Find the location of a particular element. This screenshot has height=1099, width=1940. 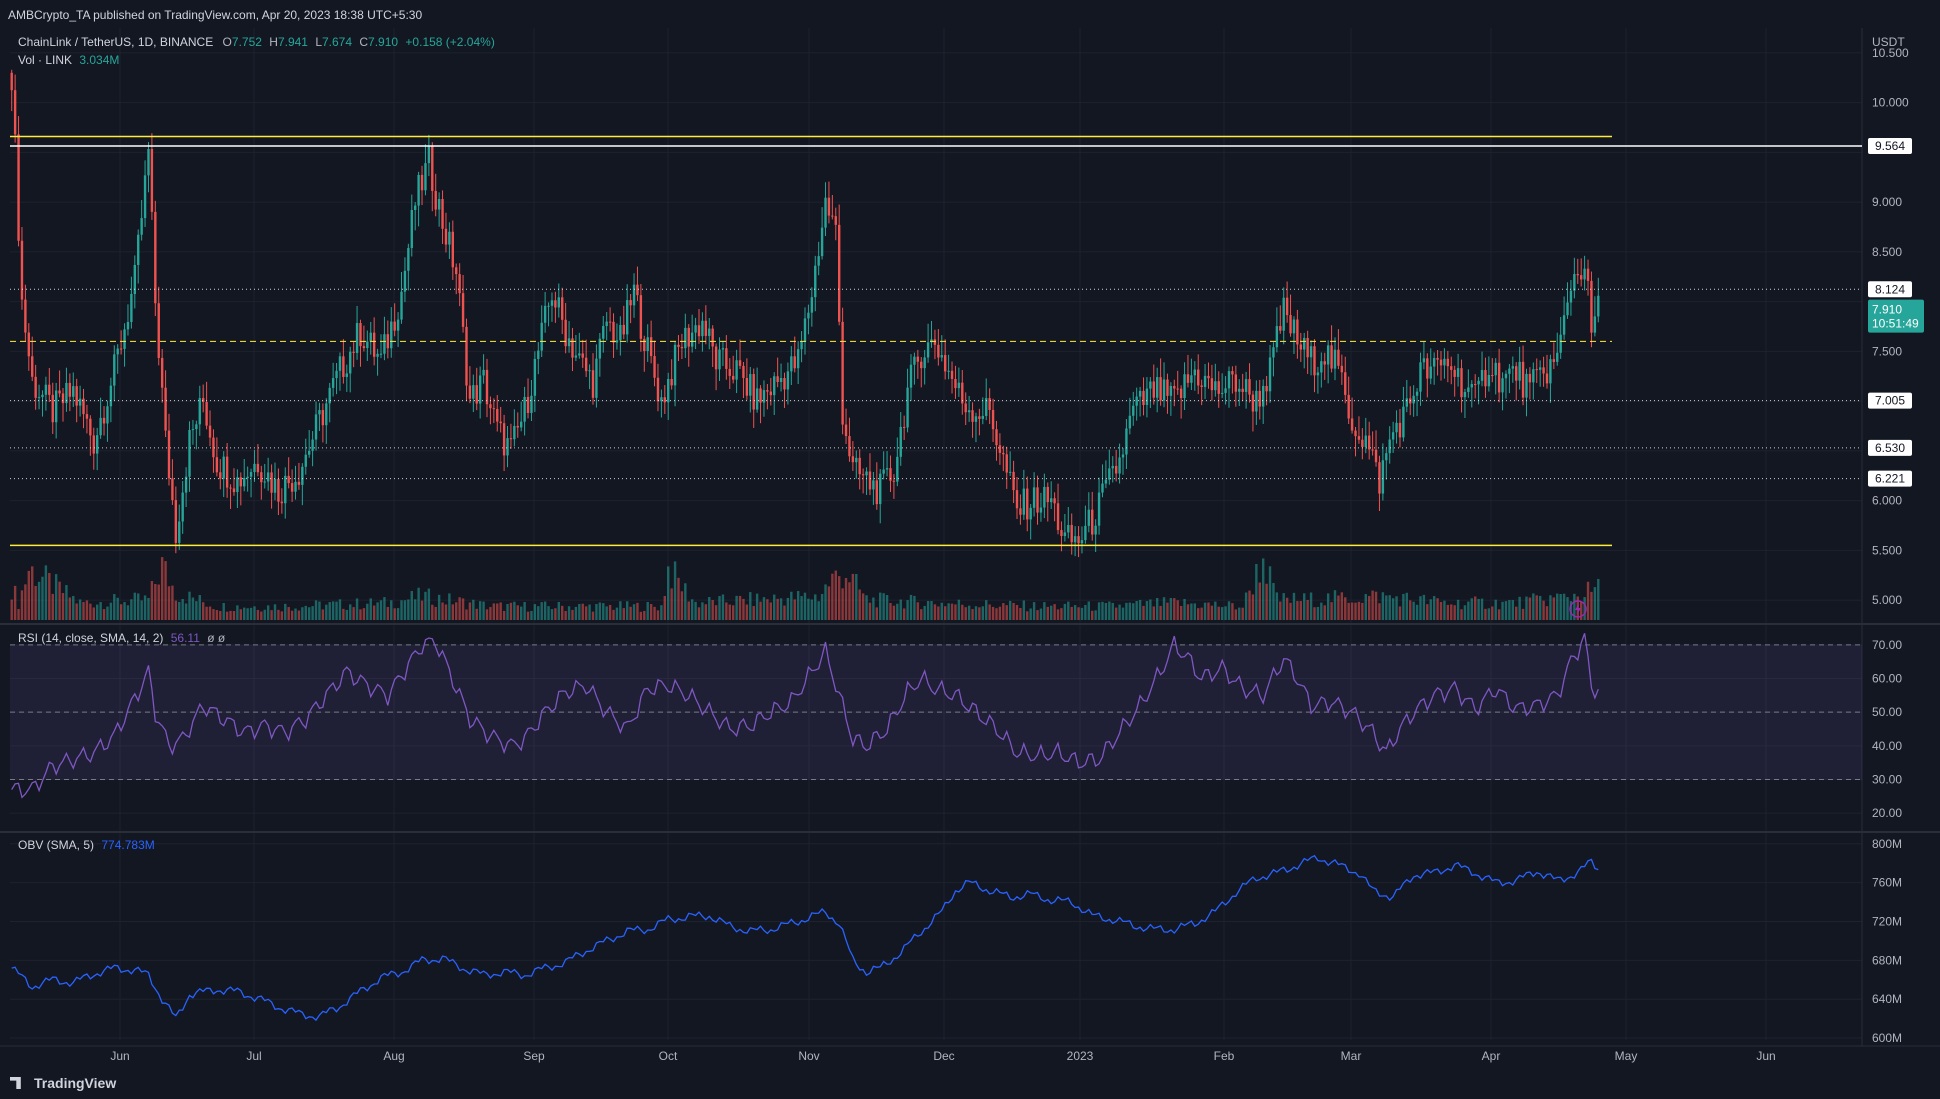

time-tick: Jun is located at coordinates (1765, 1056).